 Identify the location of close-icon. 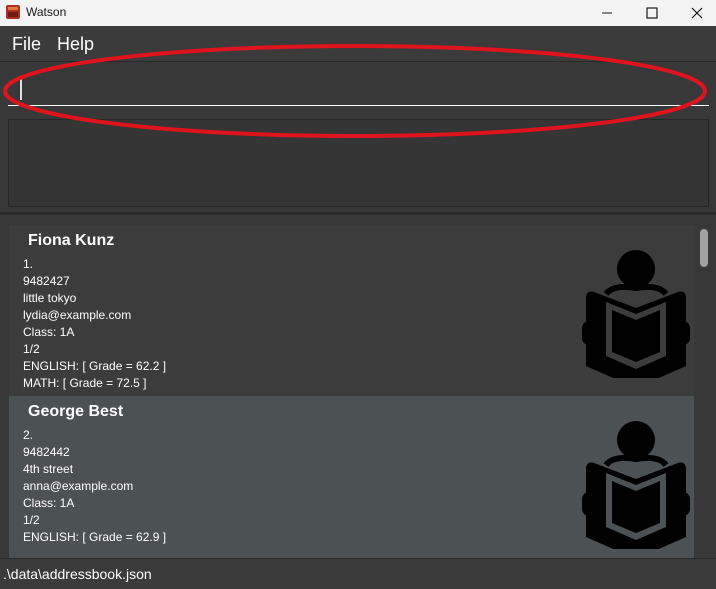
(697, 13).